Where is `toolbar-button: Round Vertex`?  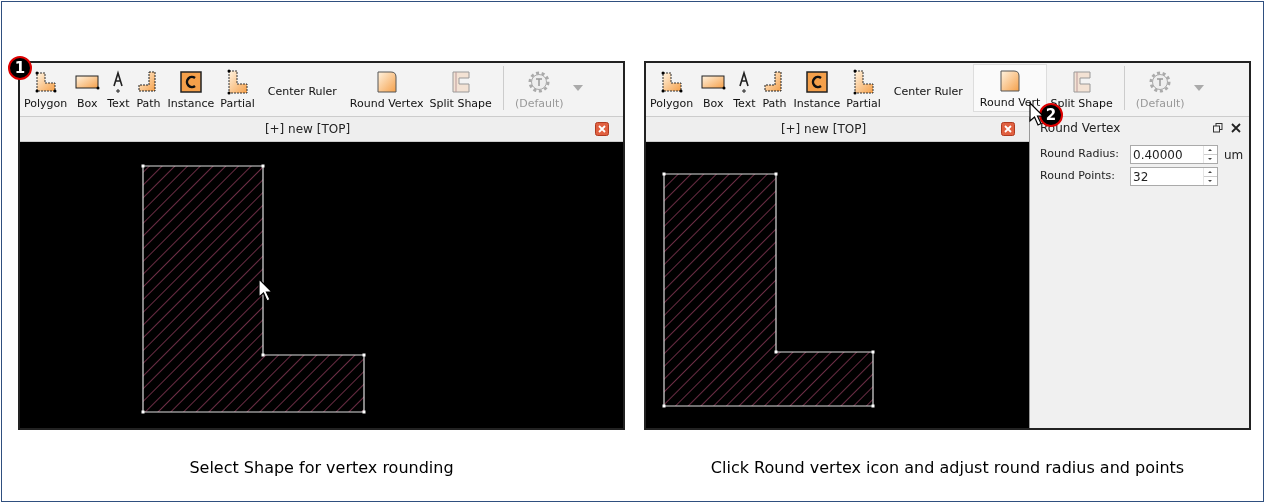
toolbar-button: Round Vertex is located at coordinates (386, 88).